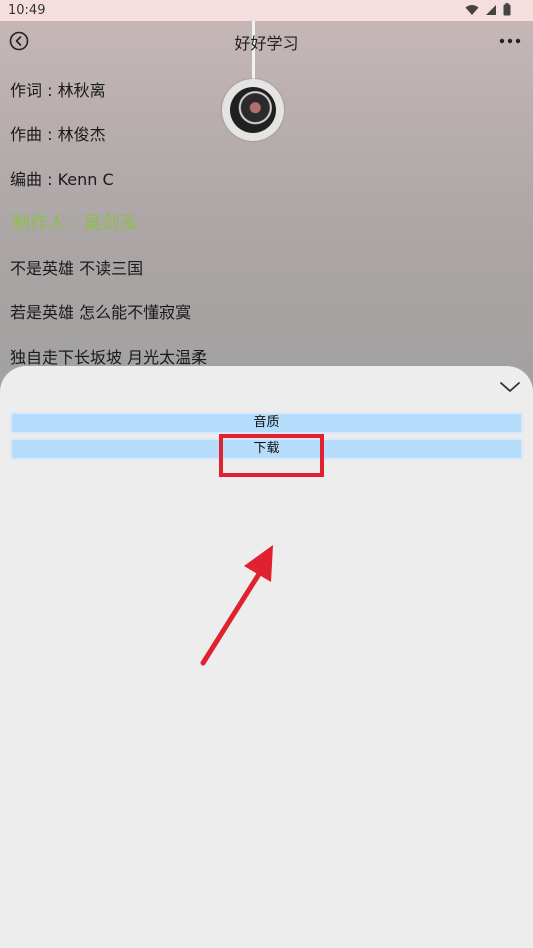 The image size is (533, 948). I want to click on sound-quality-button: 音质, so click(266, 423).